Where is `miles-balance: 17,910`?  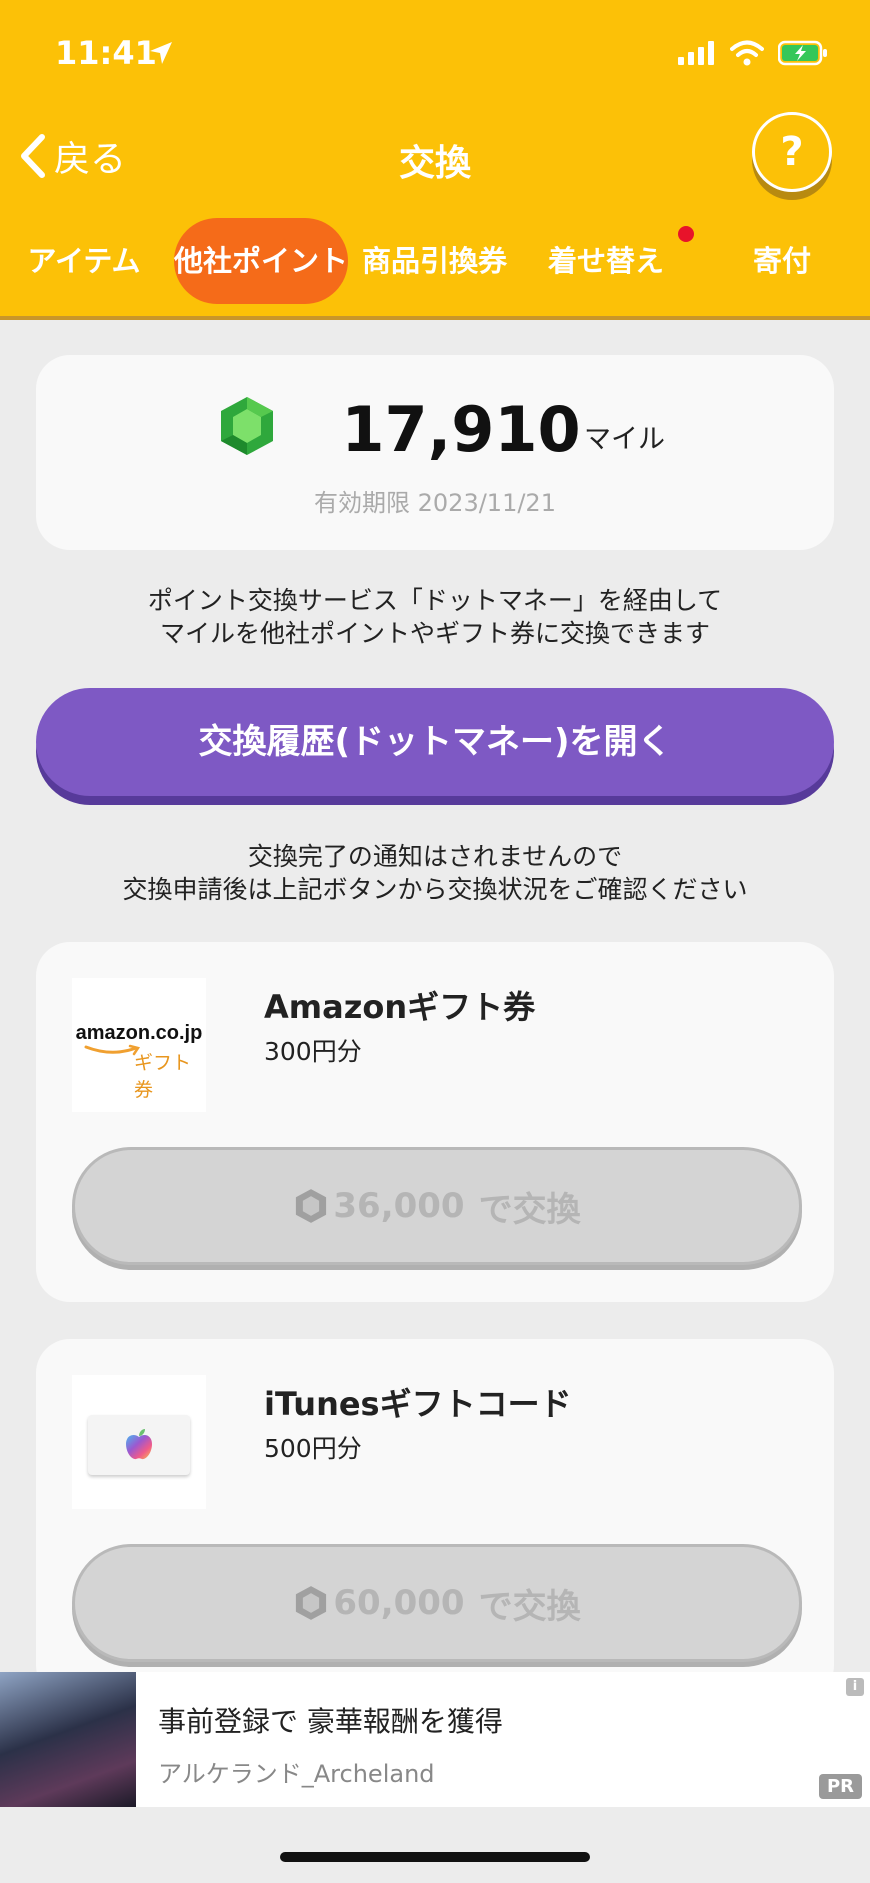
miles-balance: 17,910 is located at coordinates (461, 429).